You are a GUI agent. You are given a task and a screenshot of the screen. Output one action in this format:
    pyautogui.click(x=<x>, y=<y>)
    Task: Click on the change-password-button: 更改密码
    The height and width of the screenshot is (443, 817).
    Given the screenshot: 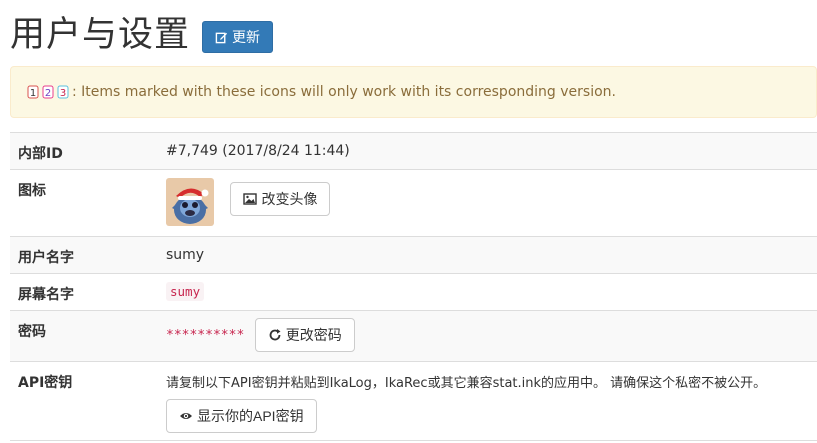 What is the action you would take?
    pyautogui.click(x=304, y=335)
    